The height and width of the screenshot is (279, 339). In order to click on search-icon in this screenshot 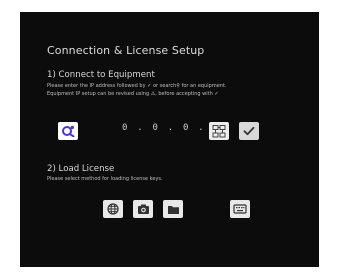, I will do `click(68, 131)`.